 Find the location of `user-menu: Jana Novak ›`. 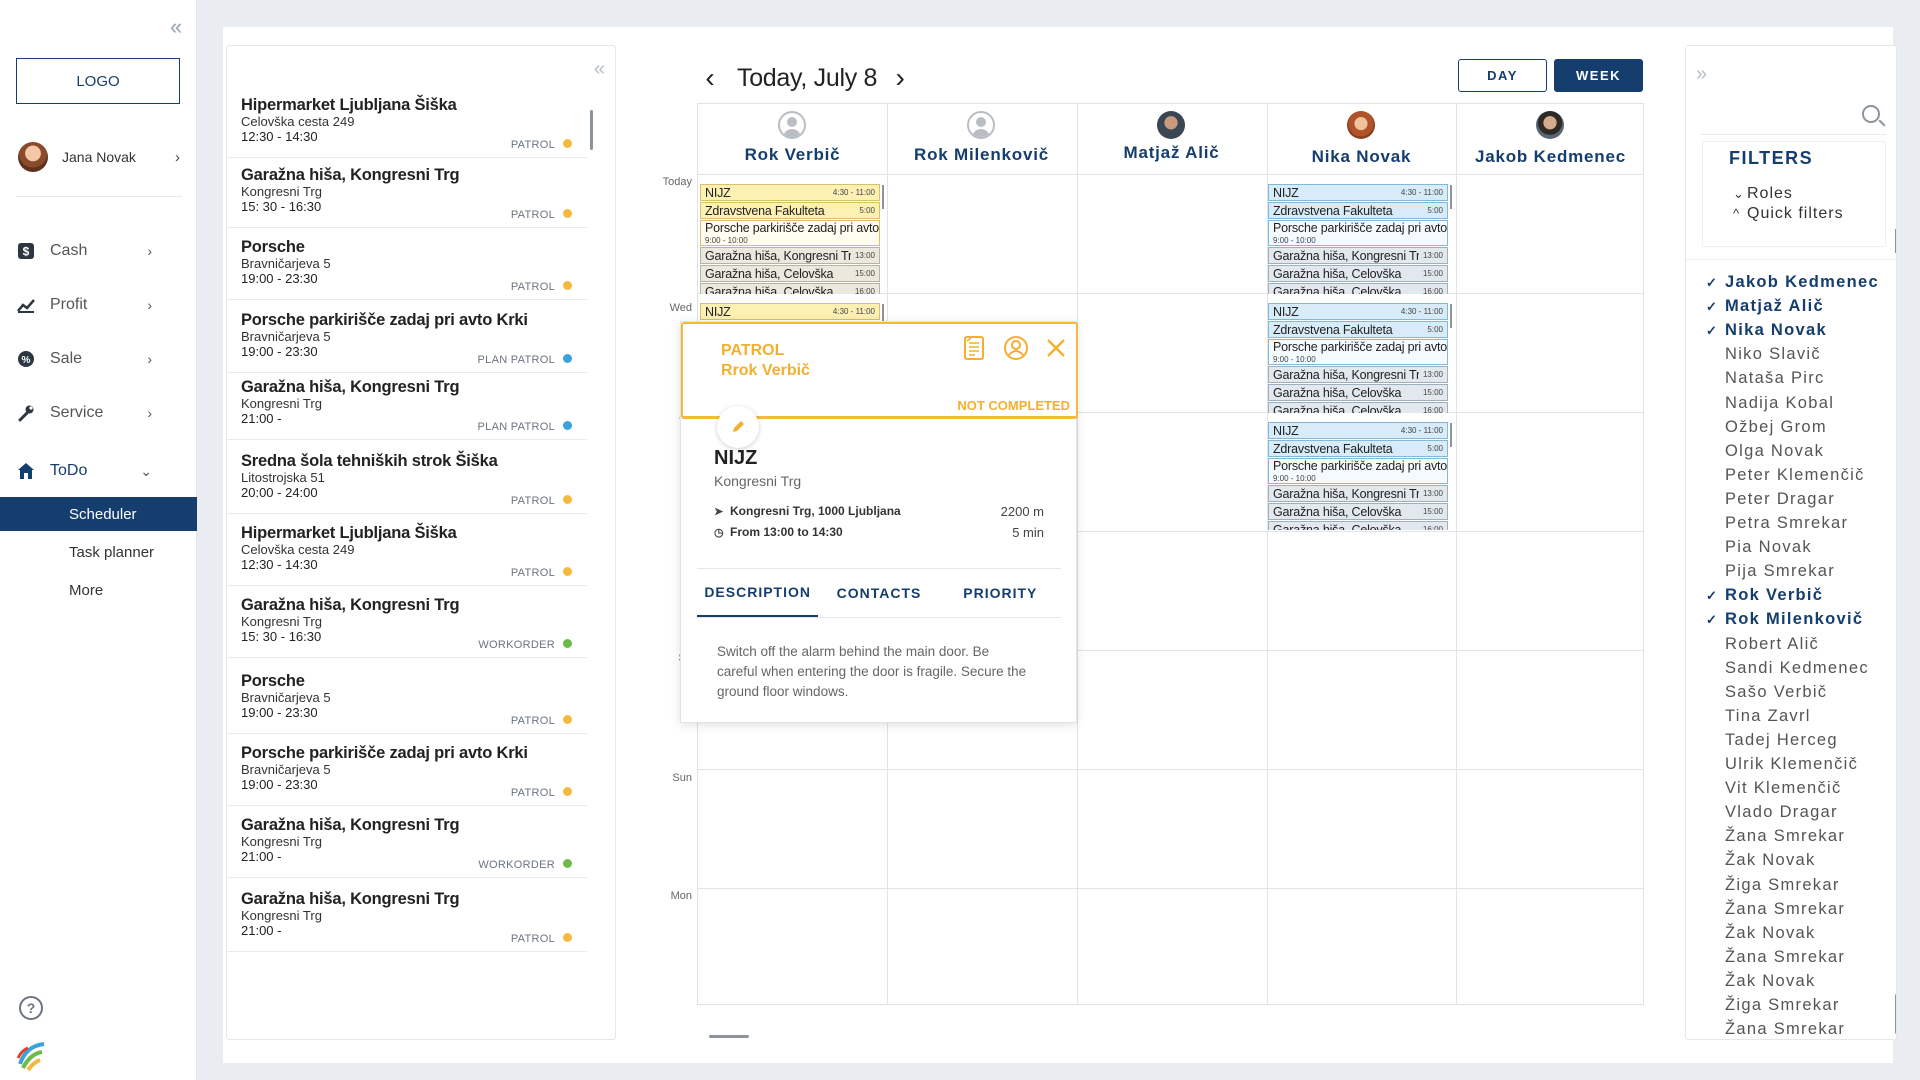

user-menu: Jana Novak › is located at coordinates (99, 157).